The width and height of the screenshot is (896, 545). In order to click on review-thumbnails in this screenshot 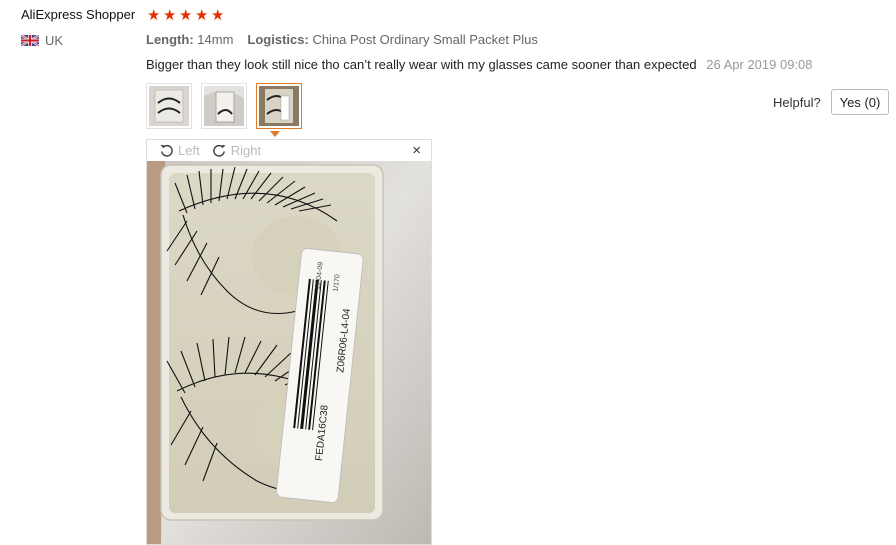, I will do `click(224, 106)`.